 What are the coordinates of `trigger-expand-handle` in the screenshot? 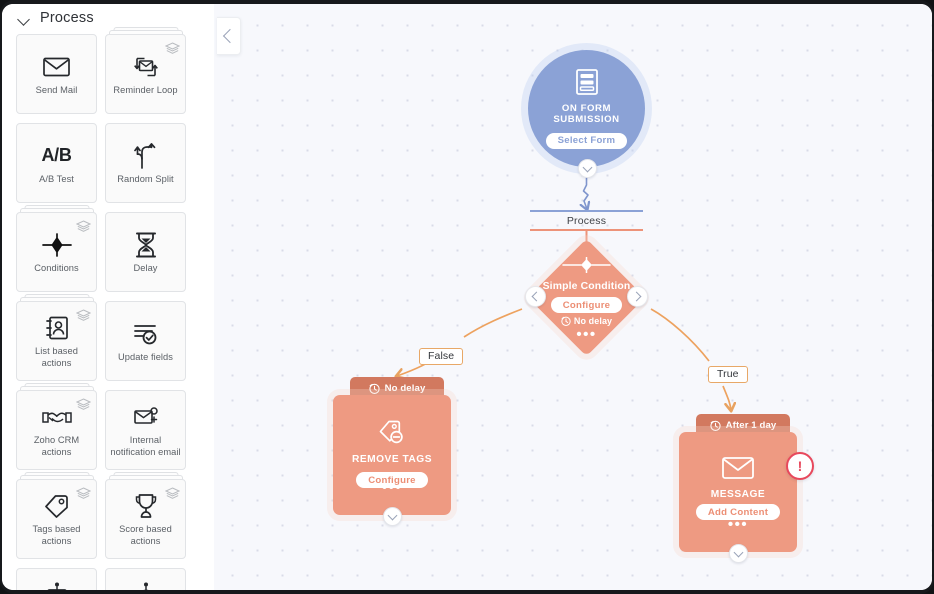 It's located at (587, 168).